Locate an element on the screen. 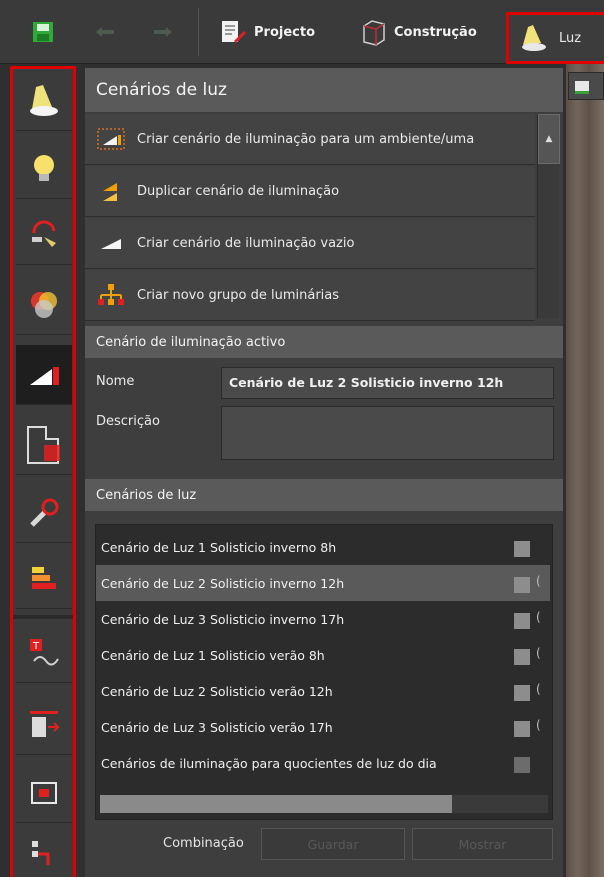 This screenshot has width=604, height=877. description-field is located at coordinates (387, 433).